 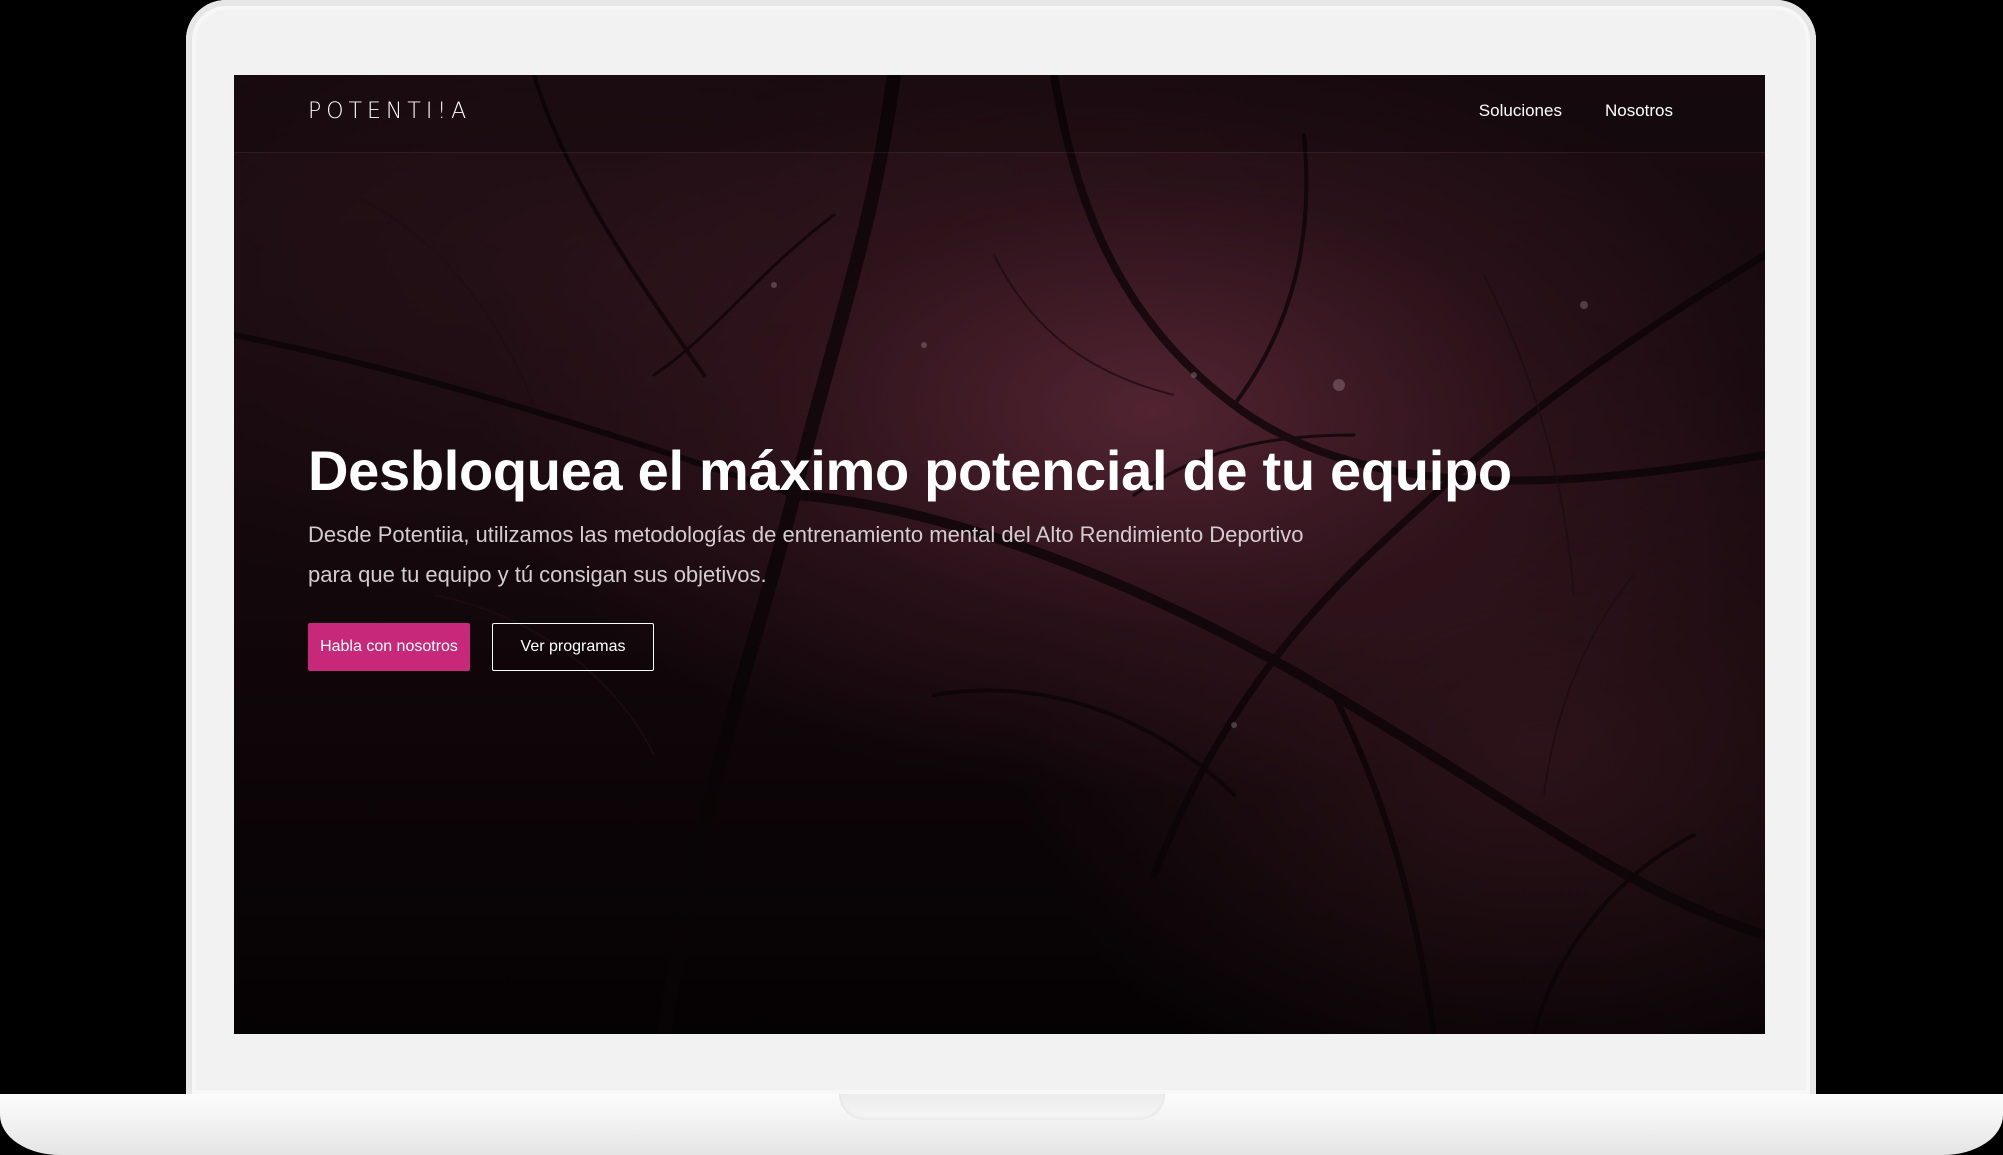 I want to click on contact-us-button: Habla con nosotros, so click(x=389, y=647).